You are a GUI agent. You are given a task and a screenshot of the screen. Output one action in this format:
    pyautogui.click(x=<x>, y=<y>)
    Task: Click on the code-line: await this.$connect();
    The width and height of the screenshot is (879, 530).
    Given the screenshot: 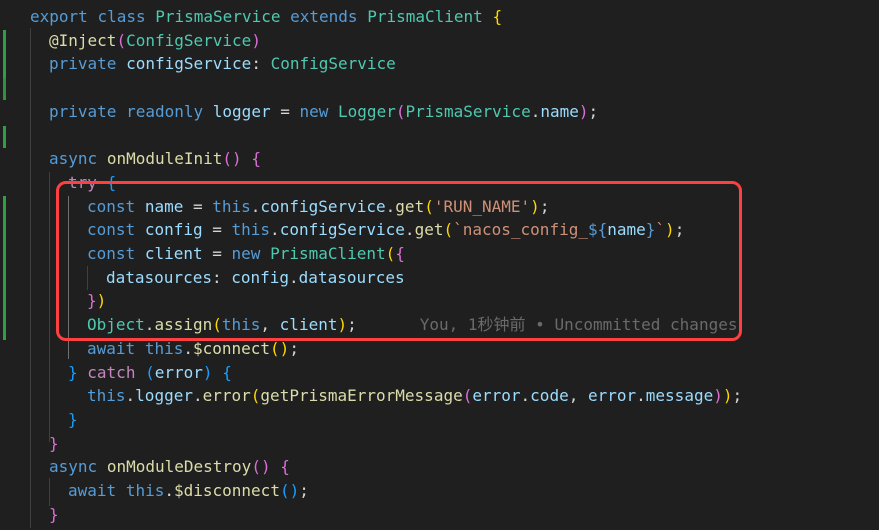 What is the action you would take?
    pyautogui.click(x=193, y=349)
    